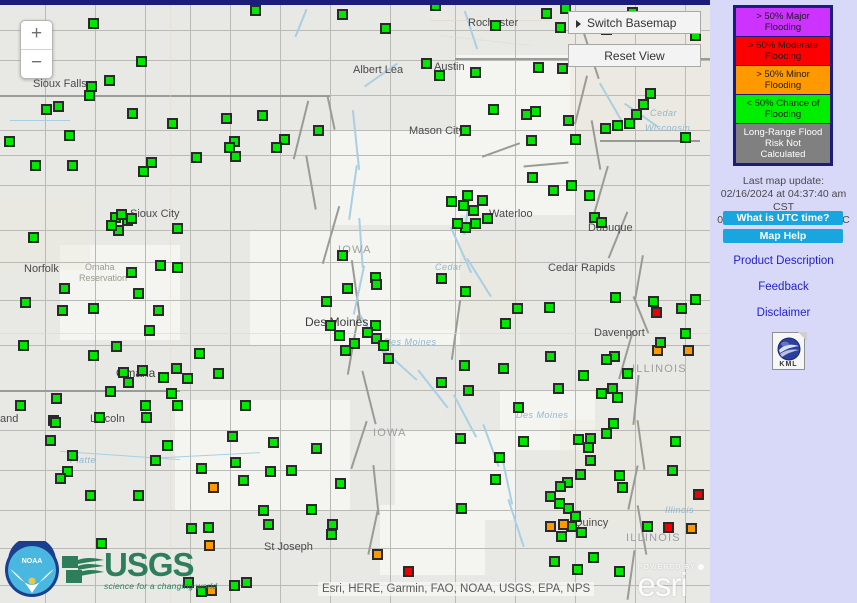 The image size is (857, 603). Describe the element at coordinates (783, 287) in the screenshot. I see `feedback-link: Feedback` at that location.